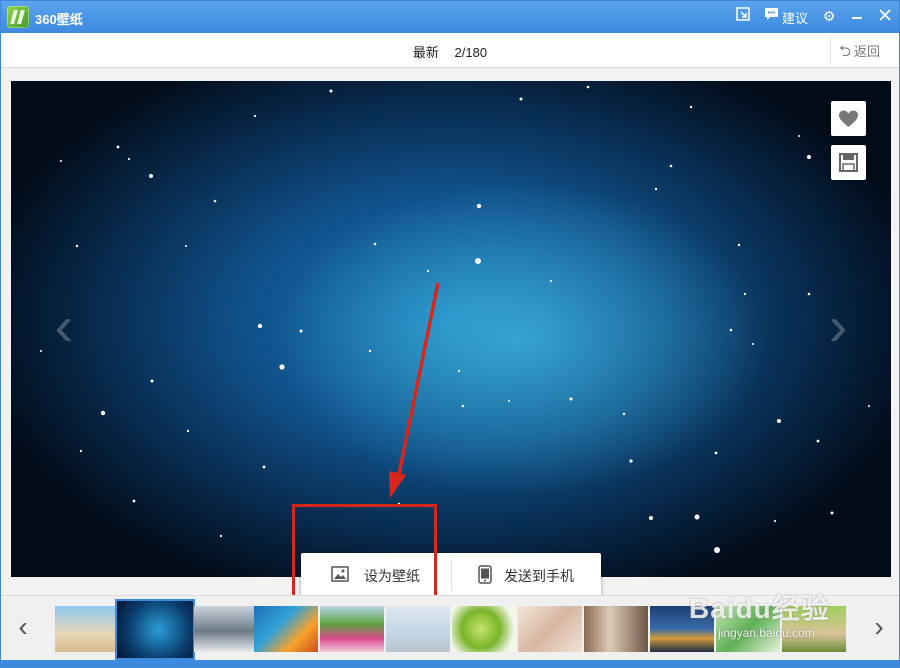 The height and width of the screenshot is (668, 900). I want to click on toolbar: 最新 2/180 ⮌ 返回, so click(450, 50).